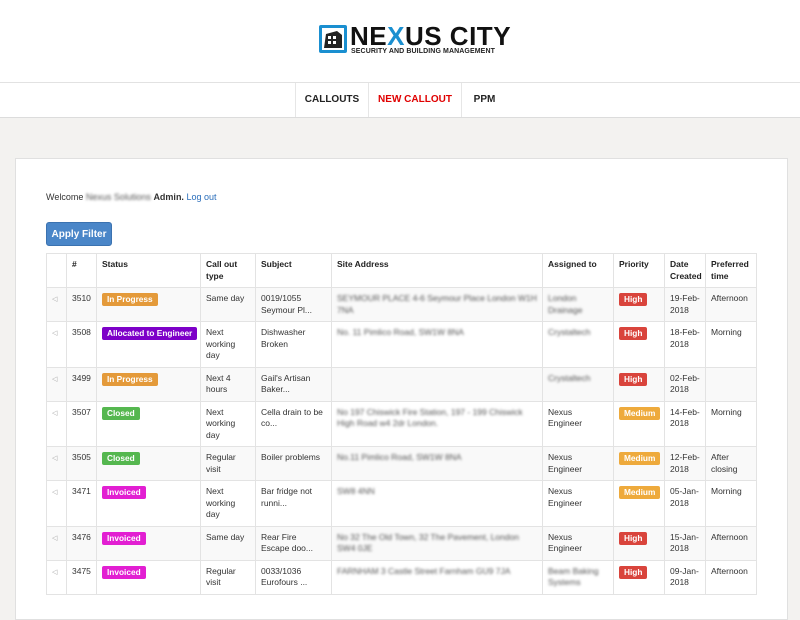  What do you see at coordinates (201, 197) in the screenshot?
I see `logout-link: Log out` at bounding box center [201, 197].